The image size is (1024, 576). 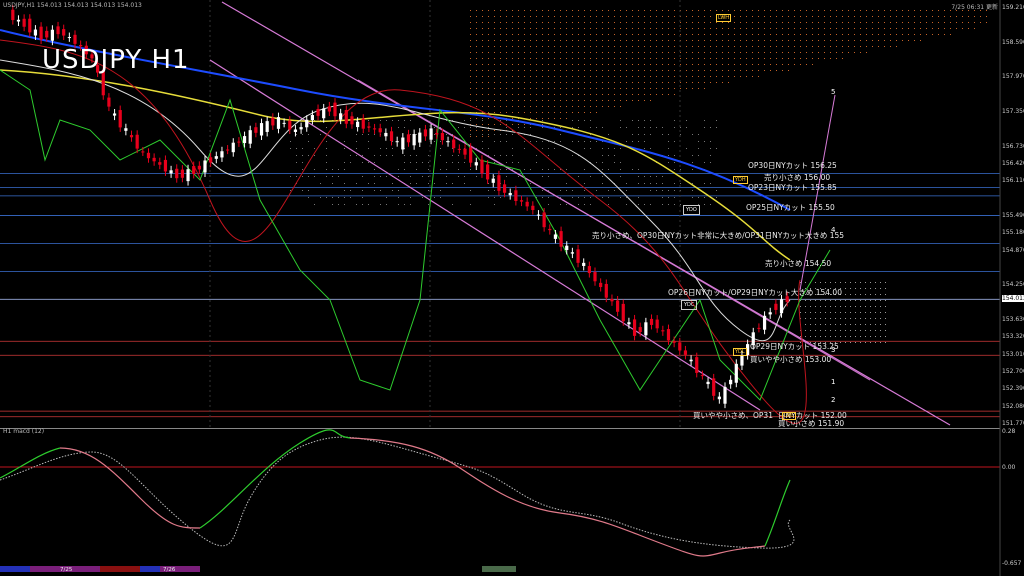 What do you see at coordinates (755, 292) in the screenshot?
I see `annotation-op26: OP26日NYカット/OP29日NYカット大きめ 154.00` at bounding box center [755, 292].